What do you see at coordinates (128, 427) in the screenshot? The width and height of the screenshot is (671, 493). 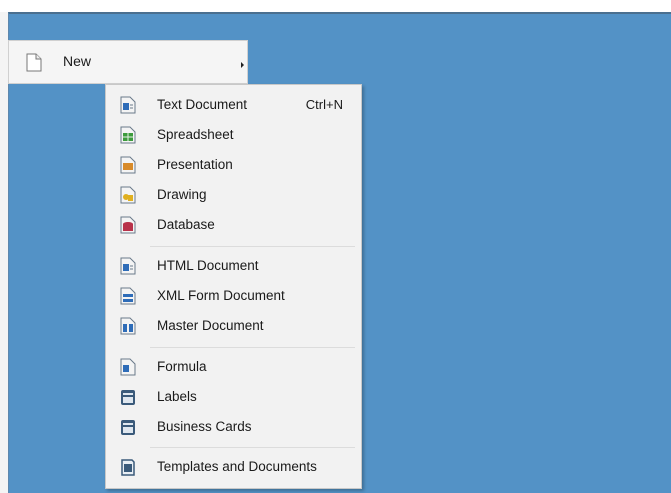 I see `business-cards-icon` at bounding box center [128, 427].